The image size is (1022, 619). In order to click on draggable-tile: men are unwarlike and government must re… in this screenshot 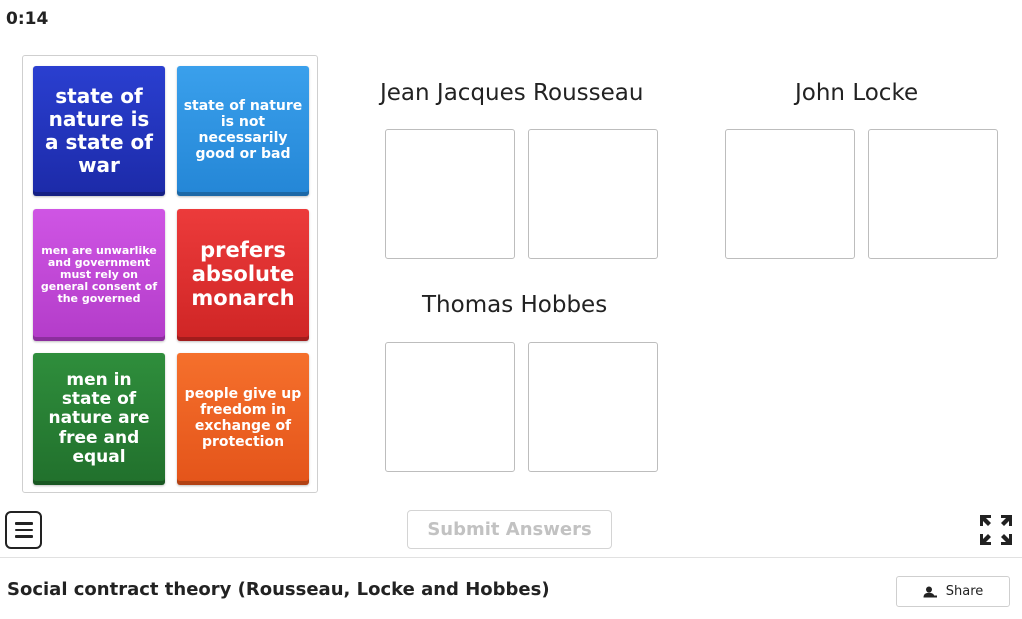, I will do `click(99, 275)`.